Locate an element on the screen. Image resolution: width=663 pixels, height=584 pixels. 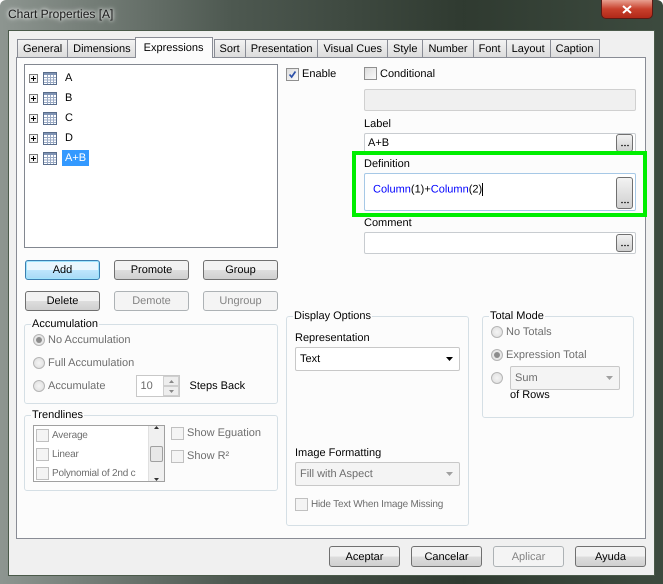
tab: Caption is located at coordinates (575, 48).